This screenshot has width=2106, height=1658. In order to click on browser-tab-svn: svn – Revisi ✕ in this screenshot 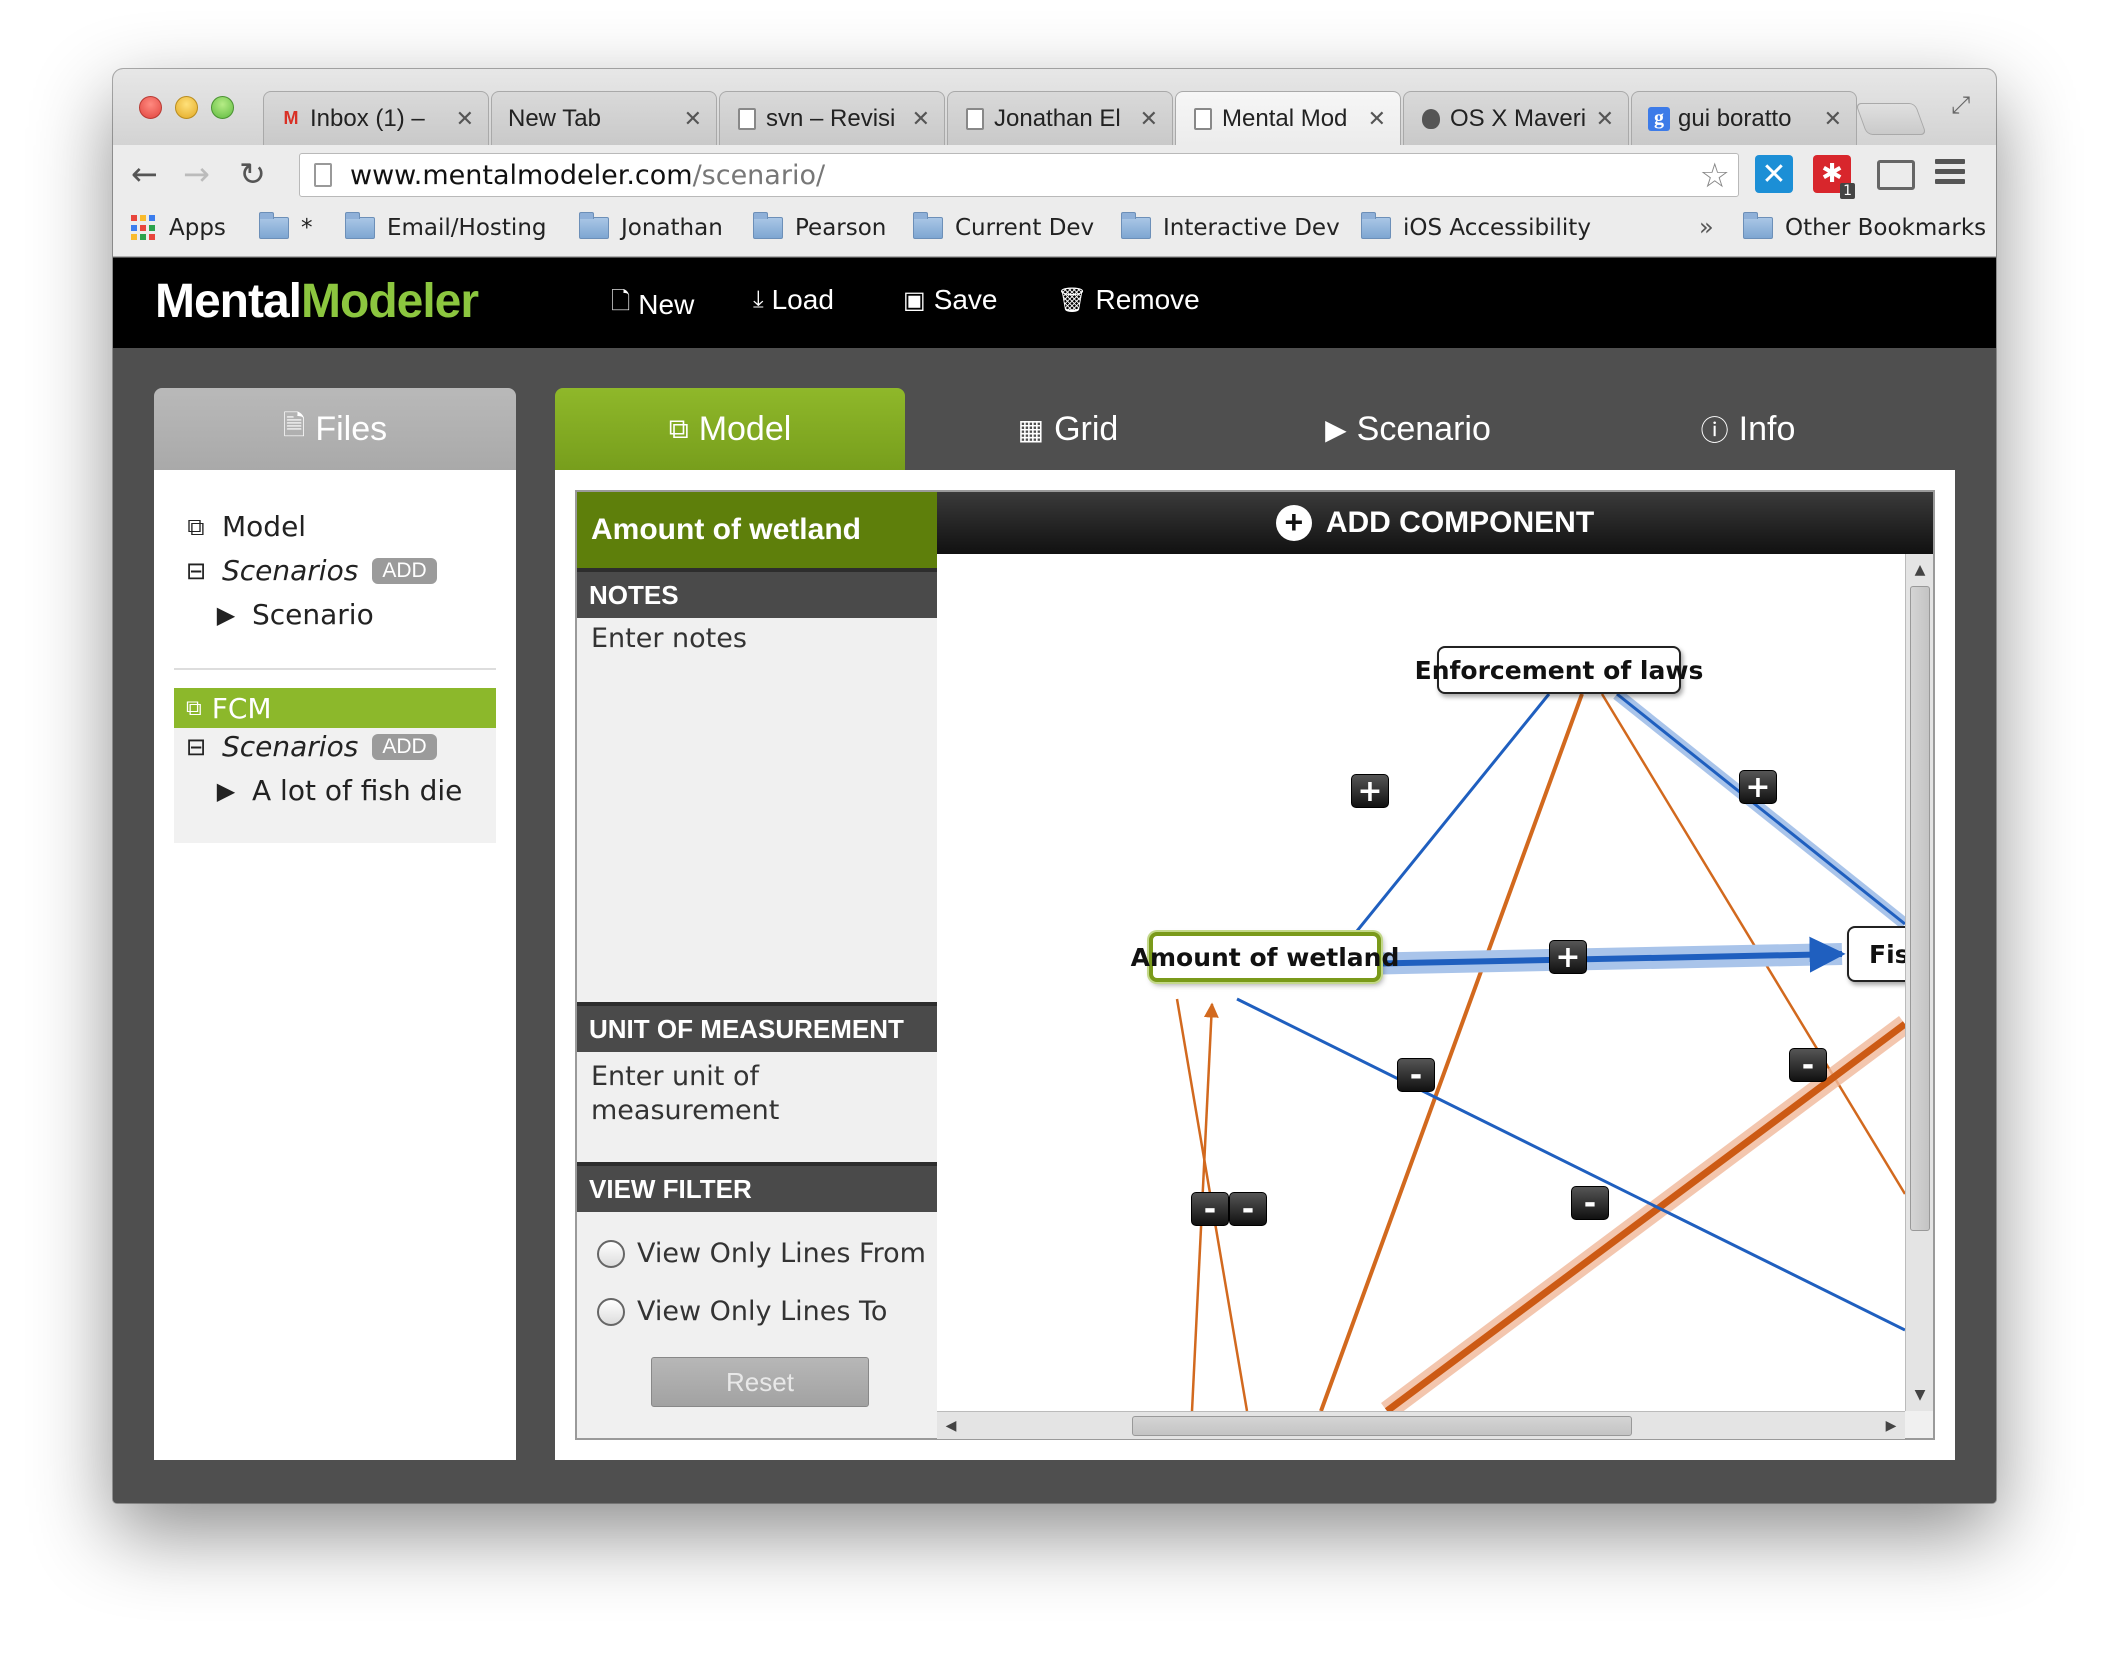, I will do `click(832, 118)`.